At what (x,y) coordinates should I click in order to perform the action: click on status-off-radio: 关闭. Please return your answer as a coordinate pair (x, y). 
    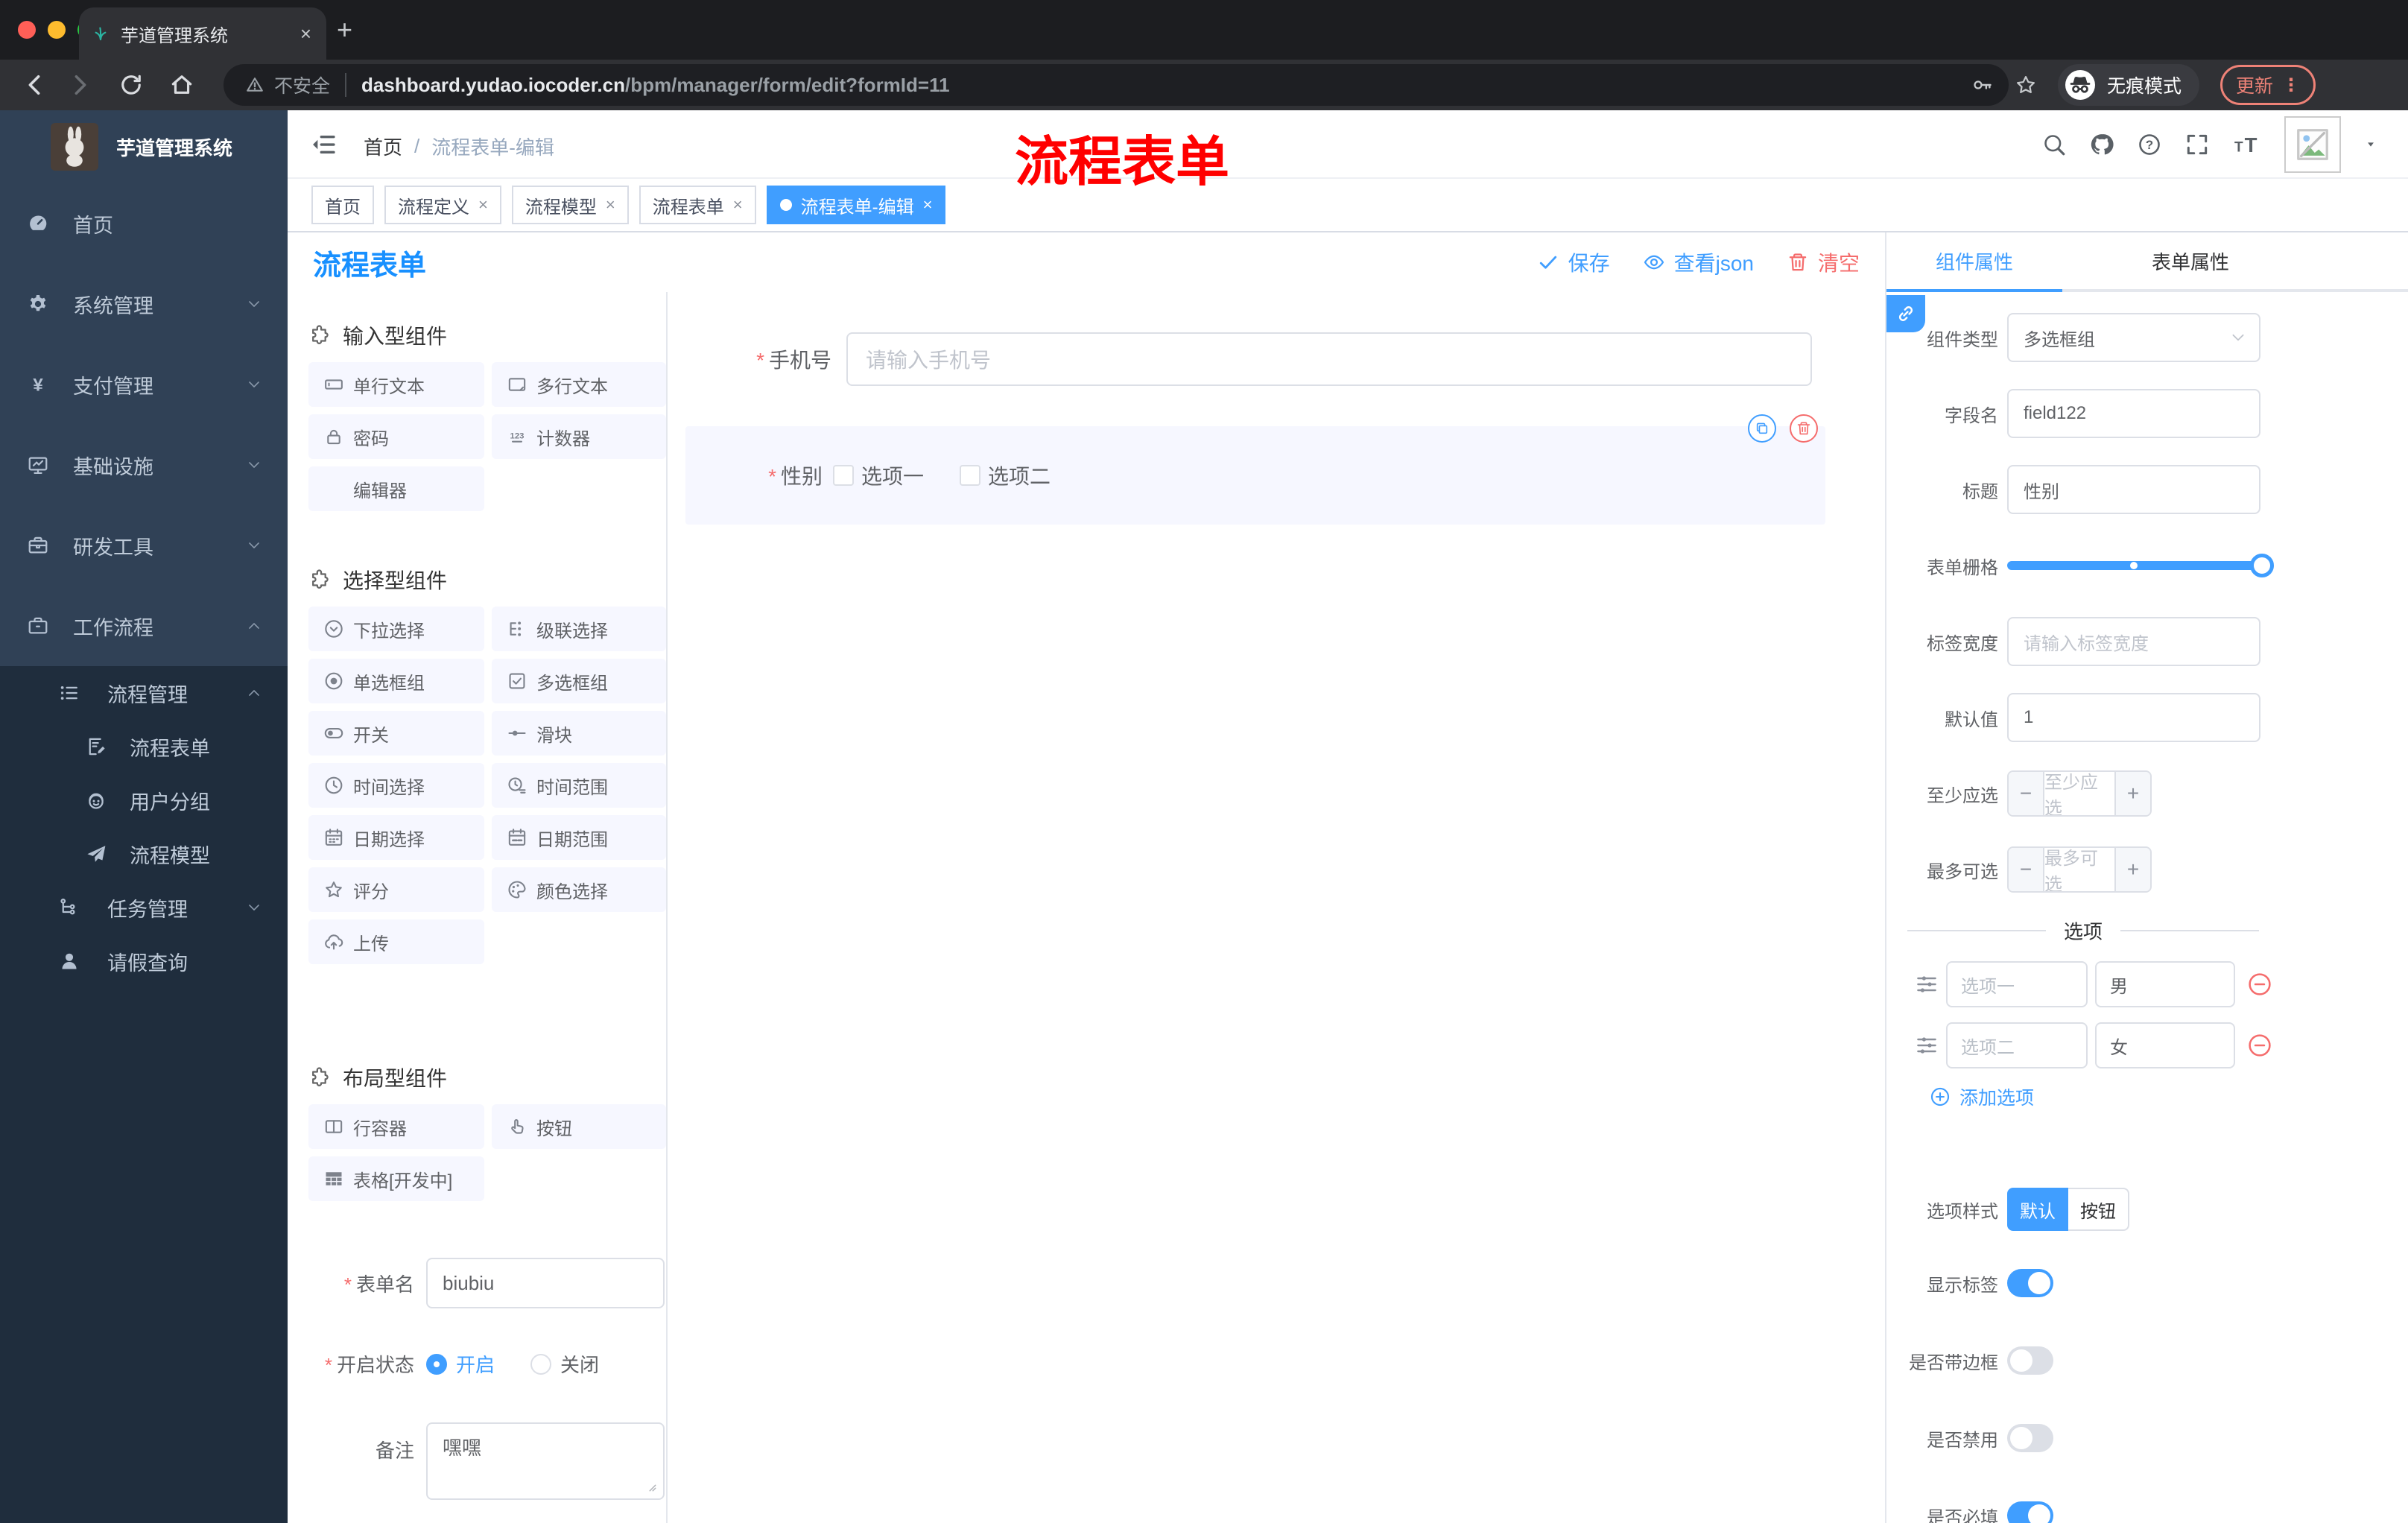
    Looking at the image, I should click on (564, 1364).